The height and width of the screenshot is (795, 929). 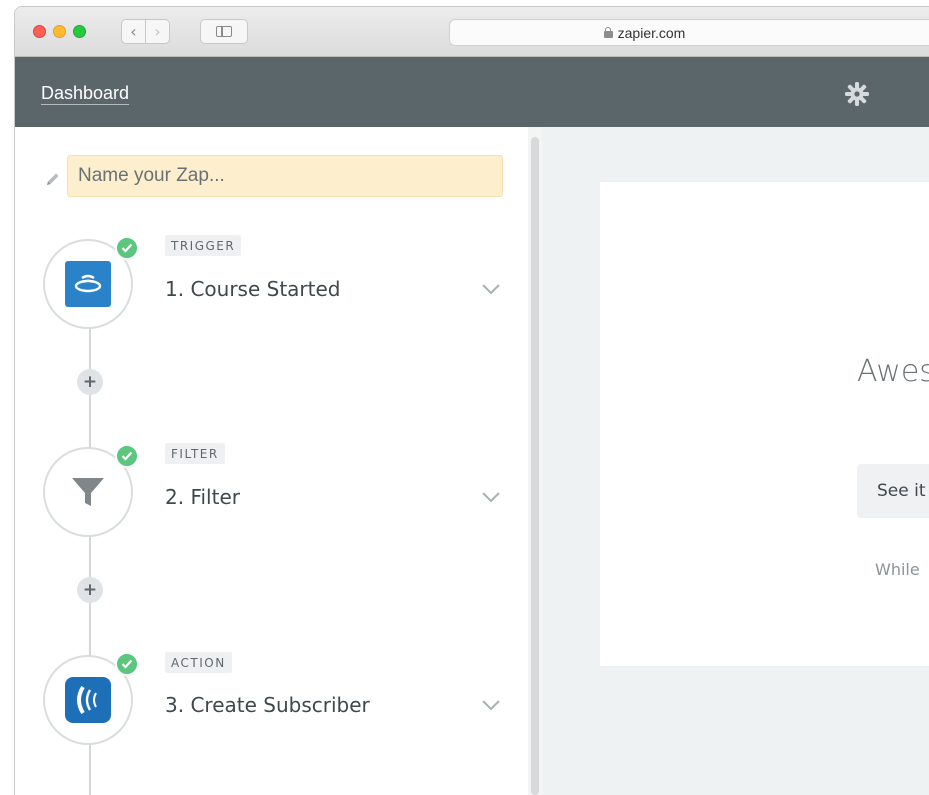 I want to click on zap-name-input, so click(x=285, y=176).